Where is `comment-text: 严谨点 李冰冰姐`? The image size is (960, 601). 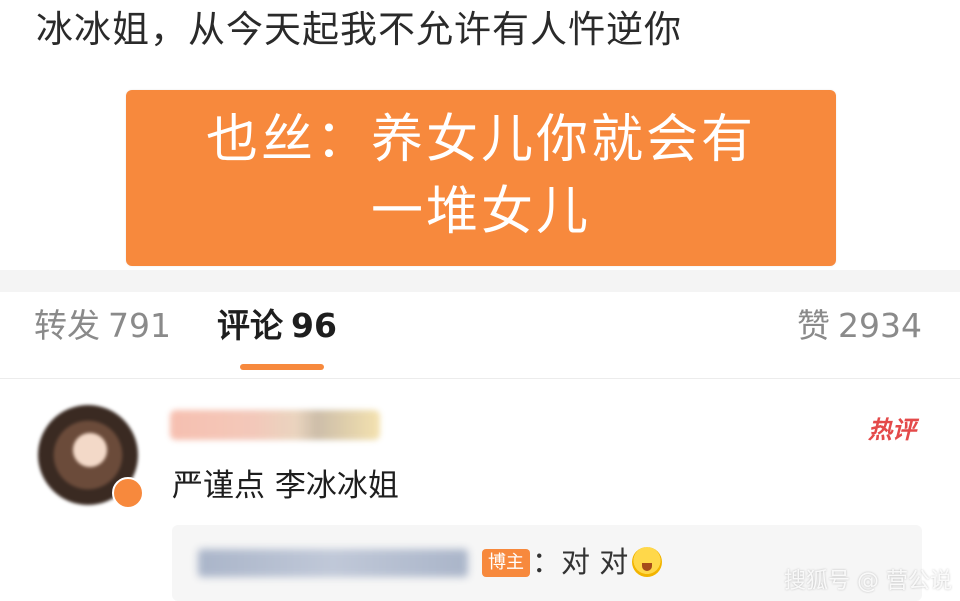 comment-text: 严谨点 李冰冰姐 is located at coordinates (285, 486).